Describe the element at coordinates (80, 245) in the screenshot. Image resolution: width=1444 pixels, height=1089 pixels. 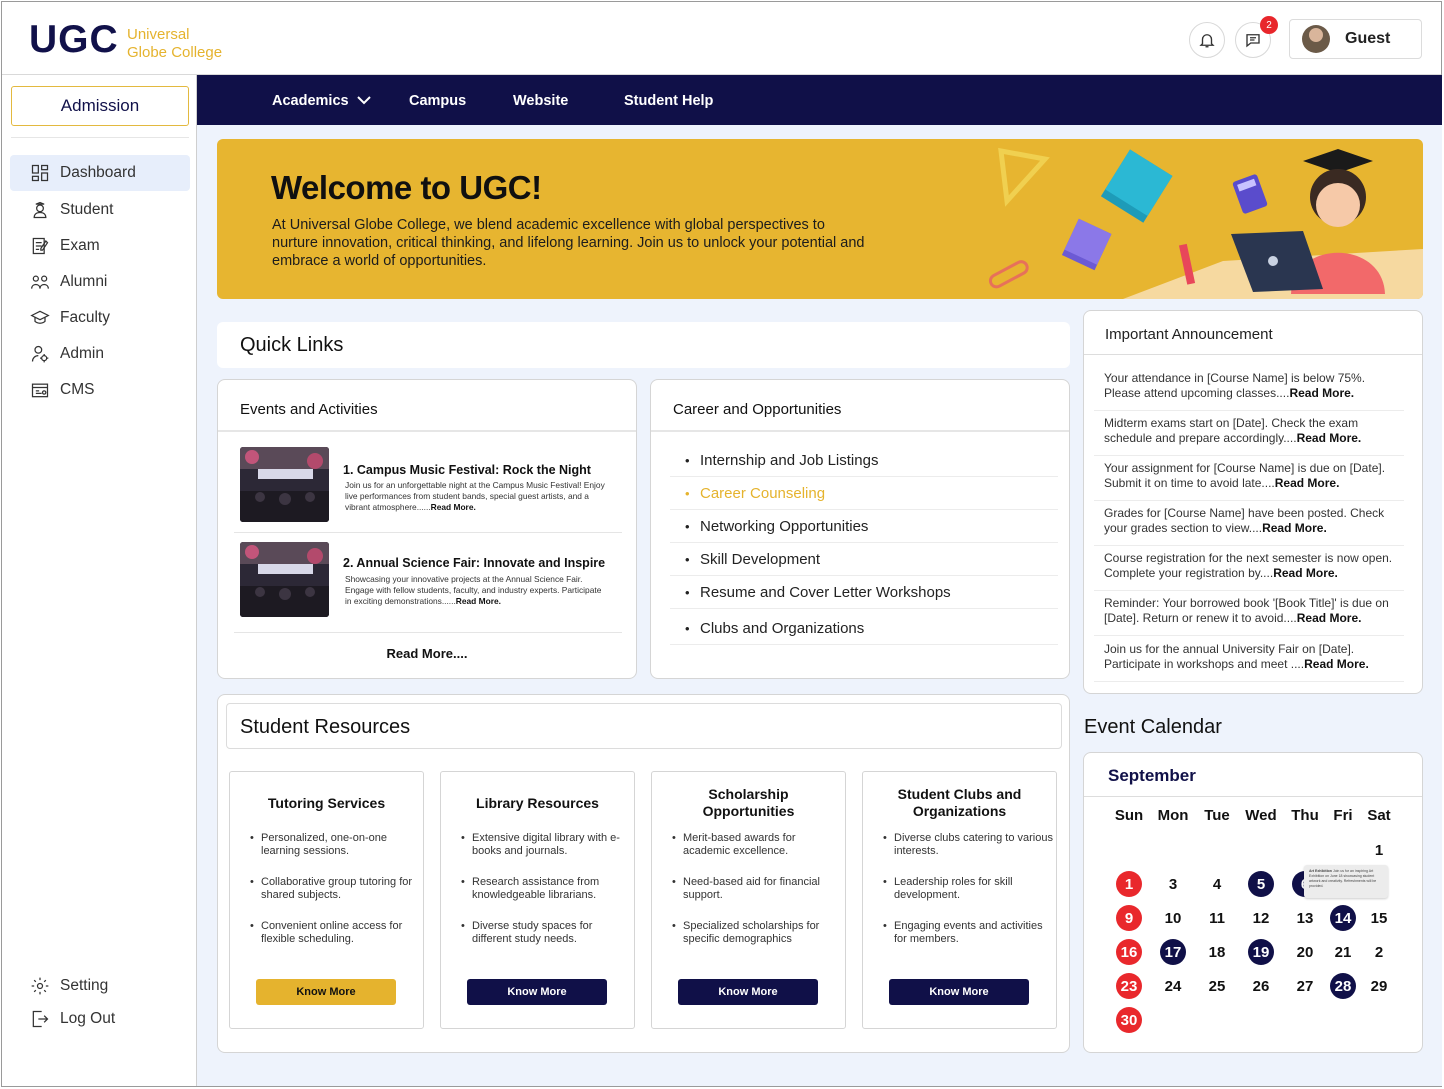
I see `sidebar-item-label: Exam` at that location.